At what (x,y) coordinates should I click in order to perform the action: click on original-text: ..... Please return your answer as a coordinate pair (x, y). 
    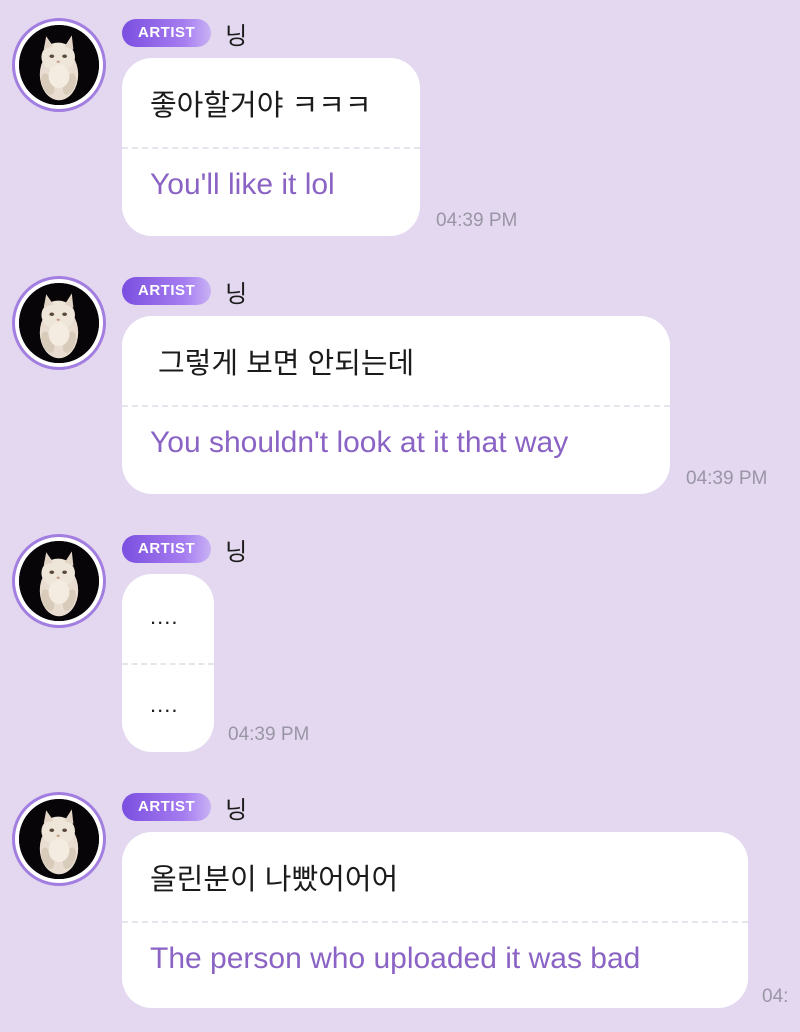
    Looking at the image, I should click on (164, 616).